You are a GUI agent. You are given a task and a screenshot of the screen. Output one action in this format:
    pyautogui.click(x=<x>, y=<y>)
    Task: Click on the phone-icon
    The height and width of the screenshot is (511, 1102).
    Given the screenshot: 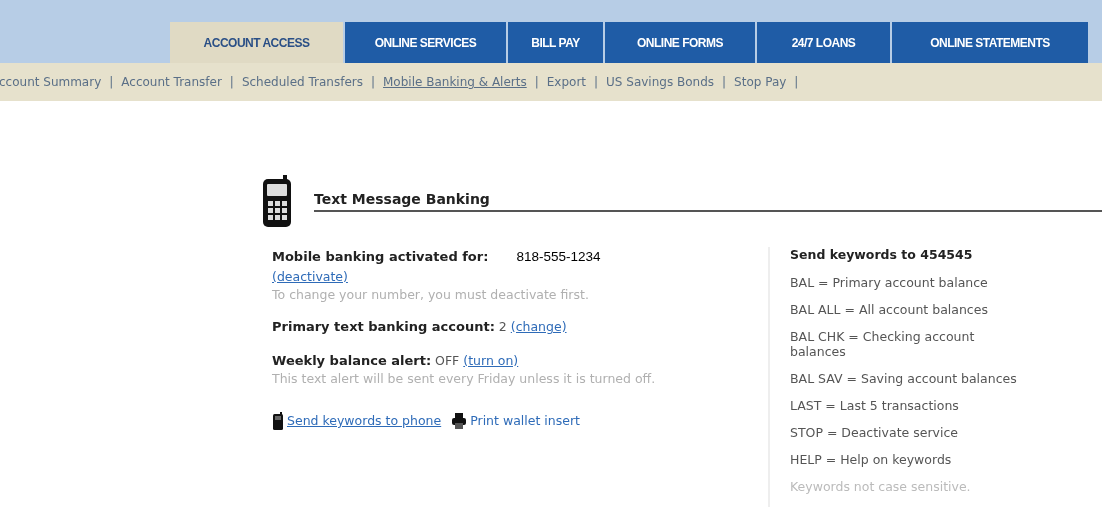 What is the action you would take?
    pyautogui.click(x=278, y=421)
    